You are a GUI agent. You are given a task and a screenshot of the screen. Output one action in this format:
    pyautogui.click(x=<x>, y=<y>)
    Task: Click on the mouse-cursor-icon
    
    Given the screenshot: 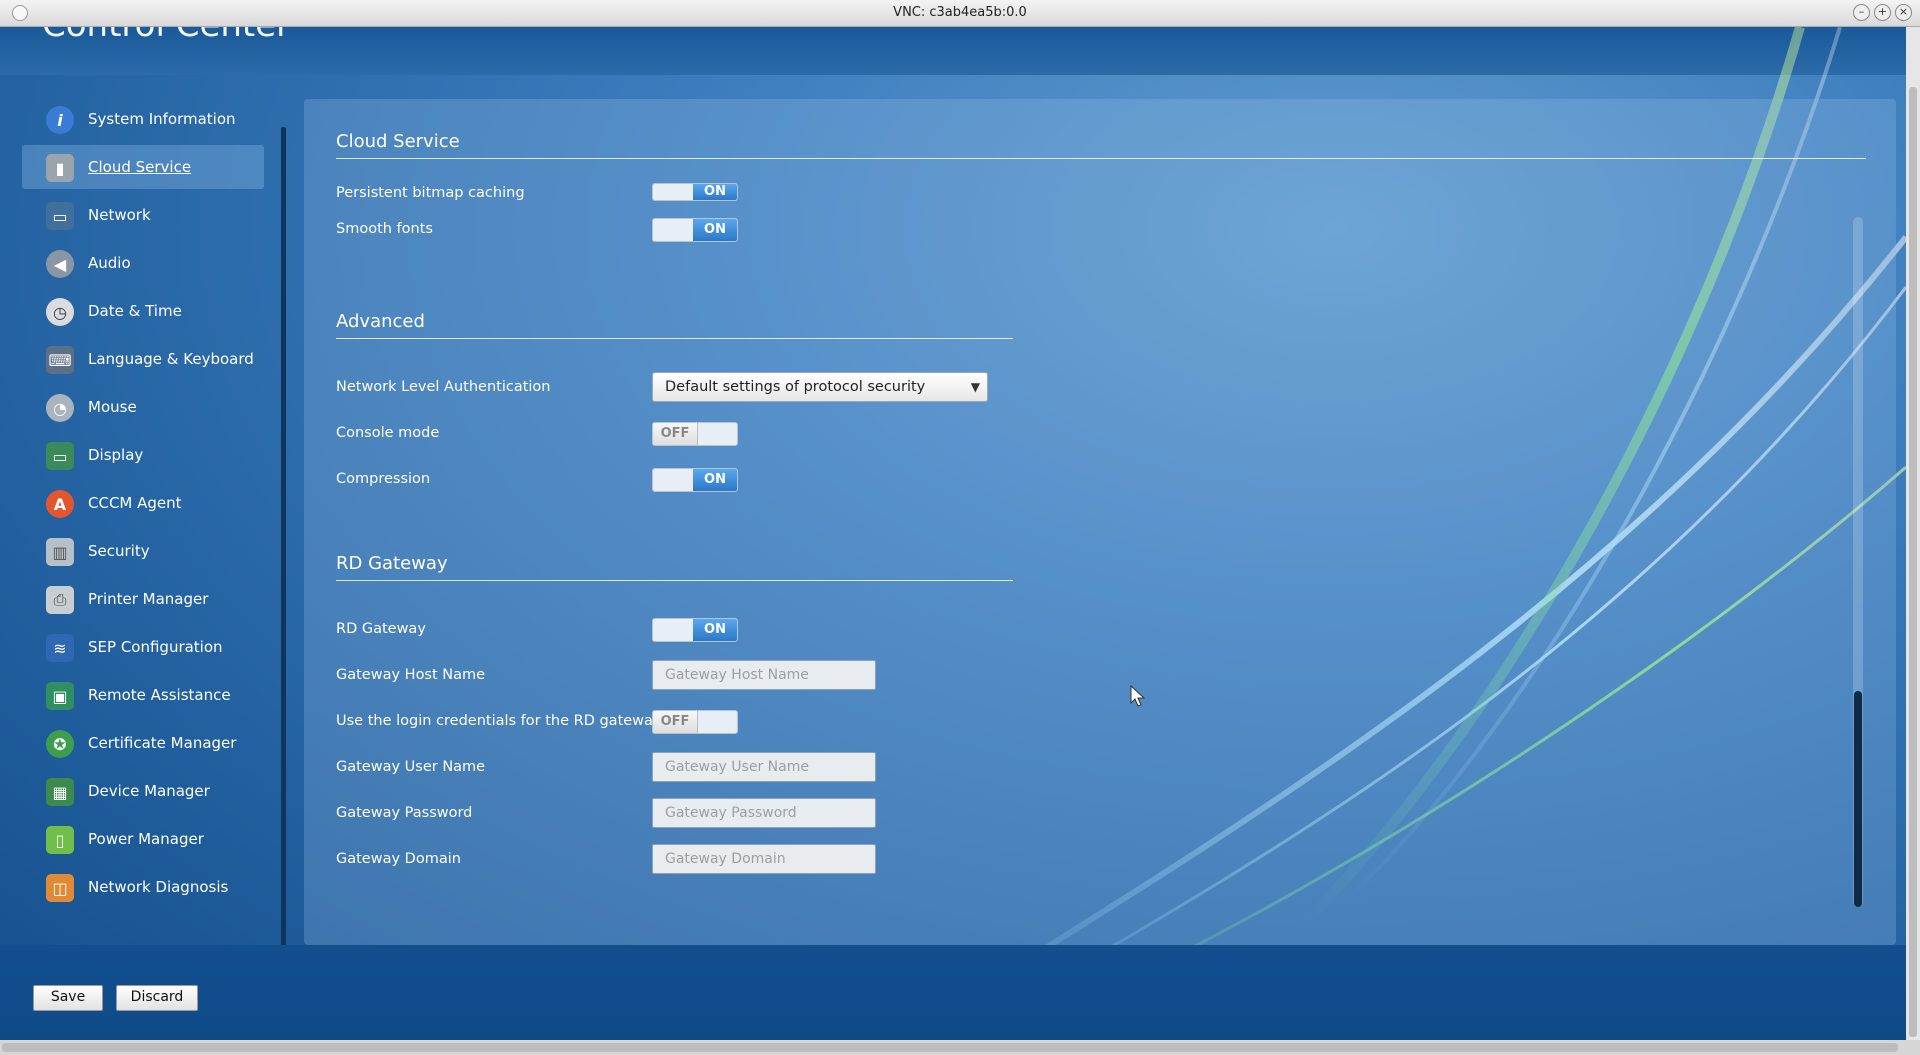 What is the action you would take?
    pyautogui.click(x=1138, y=696)
    